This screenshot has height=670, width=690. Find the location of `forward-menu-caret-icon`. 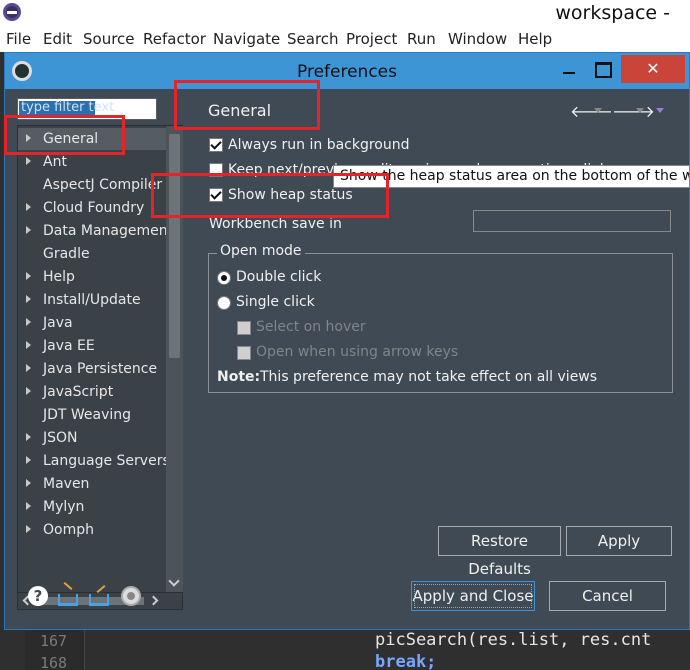

forward-menu-caret-icon is located at coordinates (640, 110).